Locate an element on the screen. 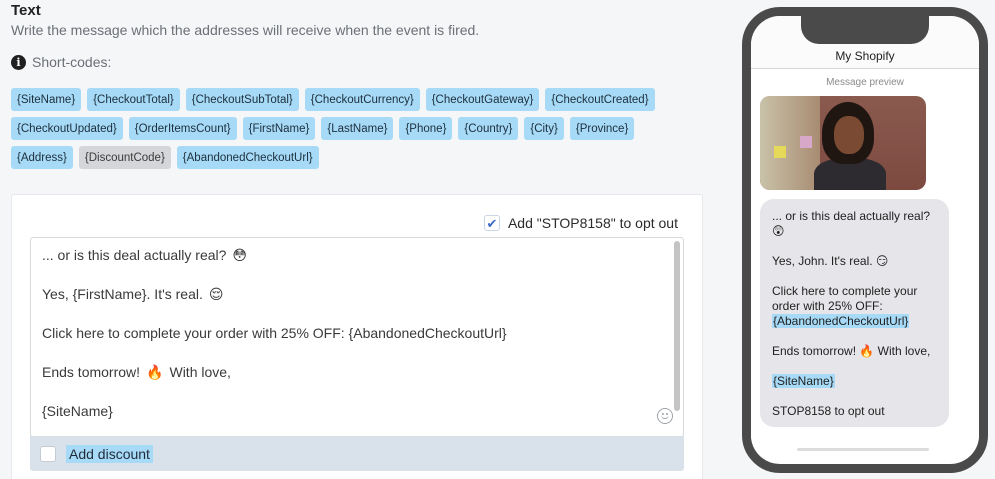 This screenshot has width=995, height=479. shortcode-chip: {Address} is located at coordinates (42, 157).